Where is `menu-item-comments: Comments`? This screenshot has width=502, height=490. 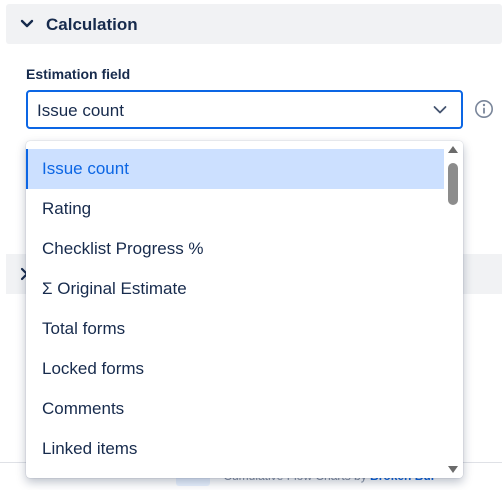
menu-item-comments: Comments is located at coordinates (235, 409).